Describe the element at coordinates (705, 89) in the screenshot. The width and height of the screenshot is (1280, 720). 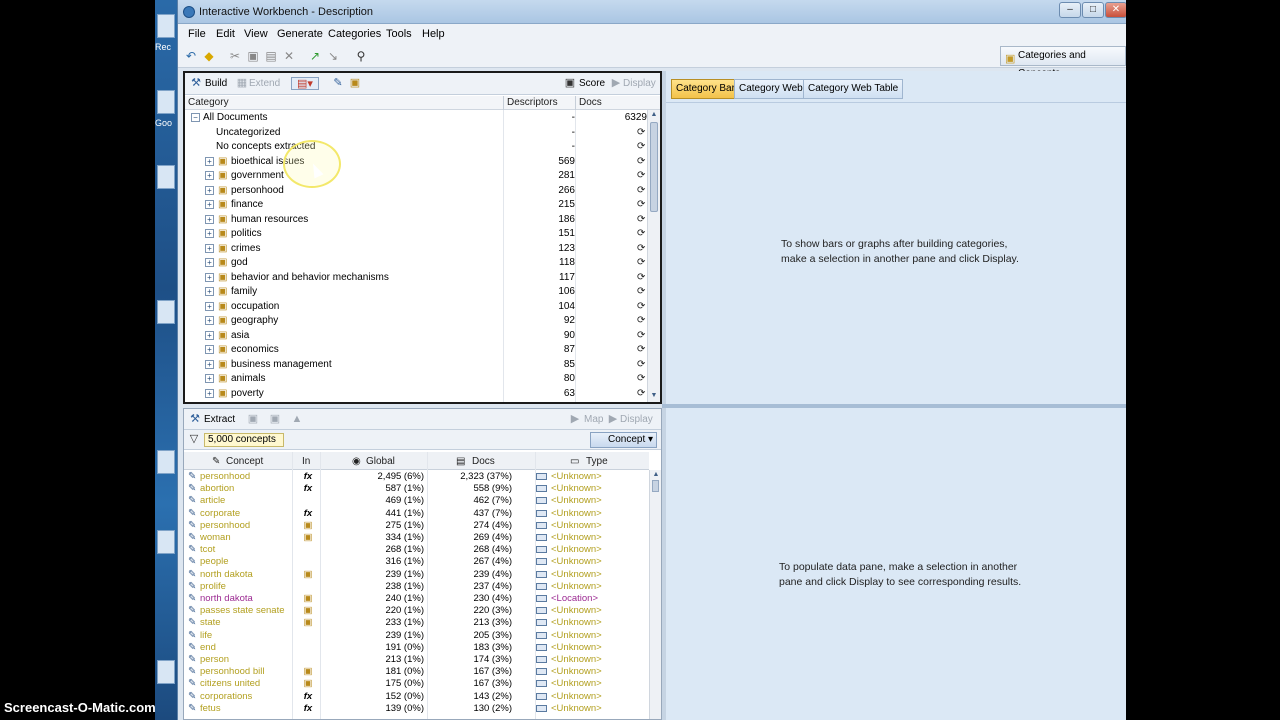
I see `tab-category-bar: Category Bar` at that location.